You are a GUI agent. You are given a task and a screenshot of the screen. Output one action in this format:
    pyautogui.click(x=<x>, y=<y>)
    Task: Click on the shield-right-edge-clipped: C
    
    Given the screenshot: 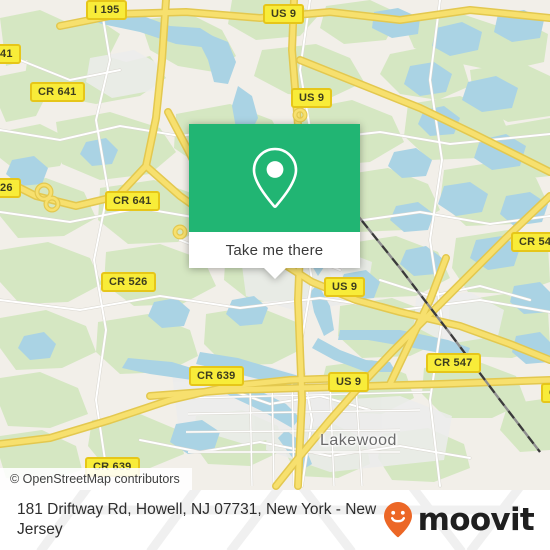 What is the action you would take?
    pyautogui.click(x=545, y=393)
    